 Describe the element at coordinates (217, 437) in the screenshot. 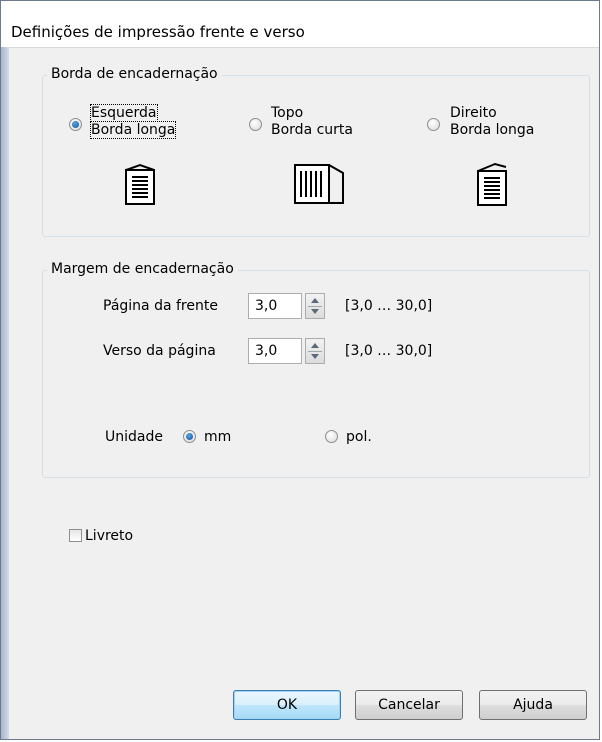

I see `unit-mm-label: mm` at that location.